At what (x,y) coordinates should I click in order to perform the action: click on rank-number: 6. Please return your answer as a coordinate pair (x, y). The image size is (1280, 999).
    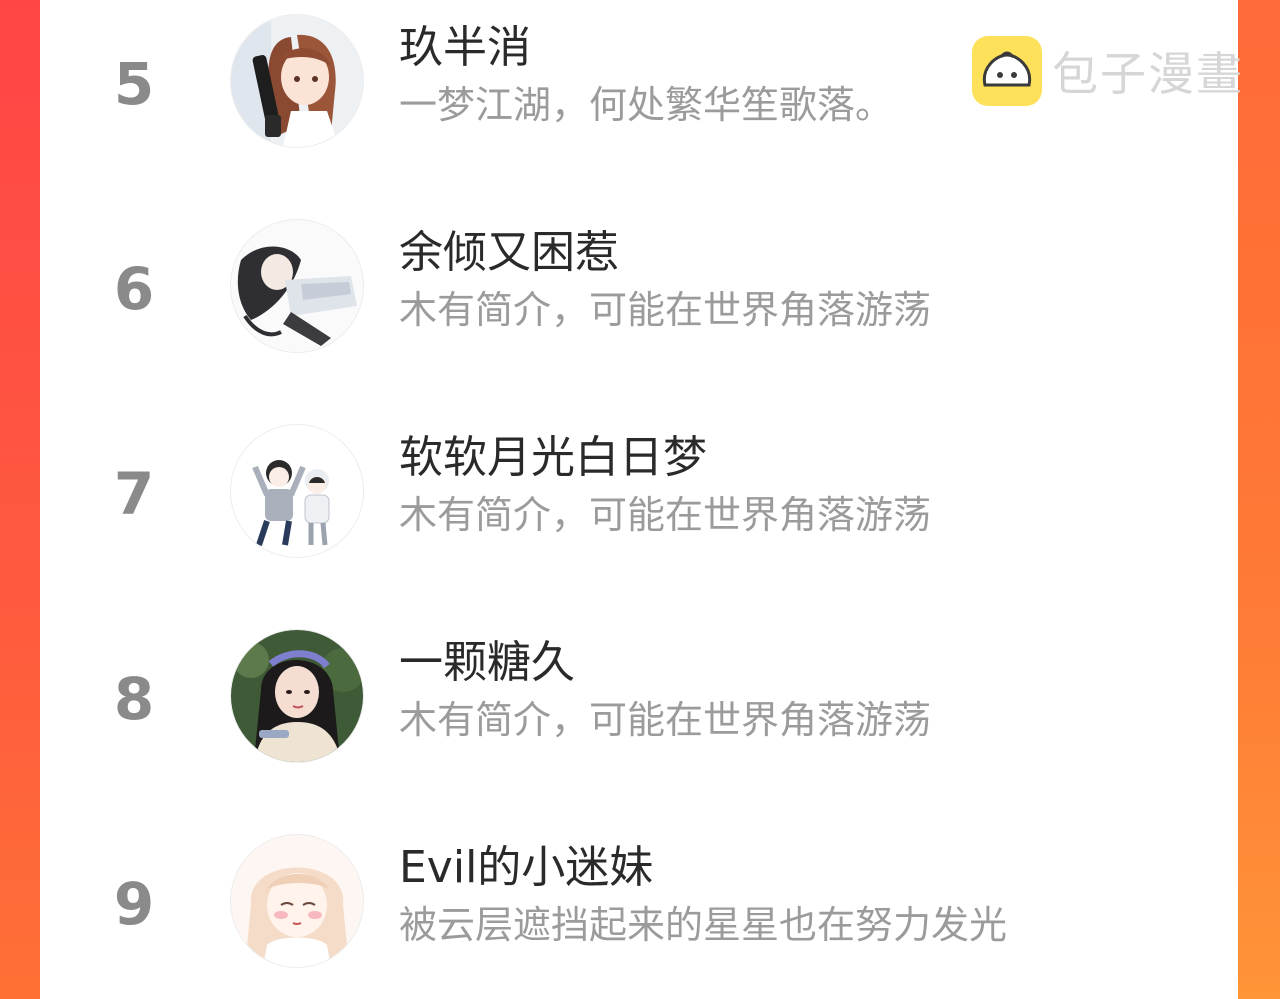
    Looking at the image, I should click on (134, 289).